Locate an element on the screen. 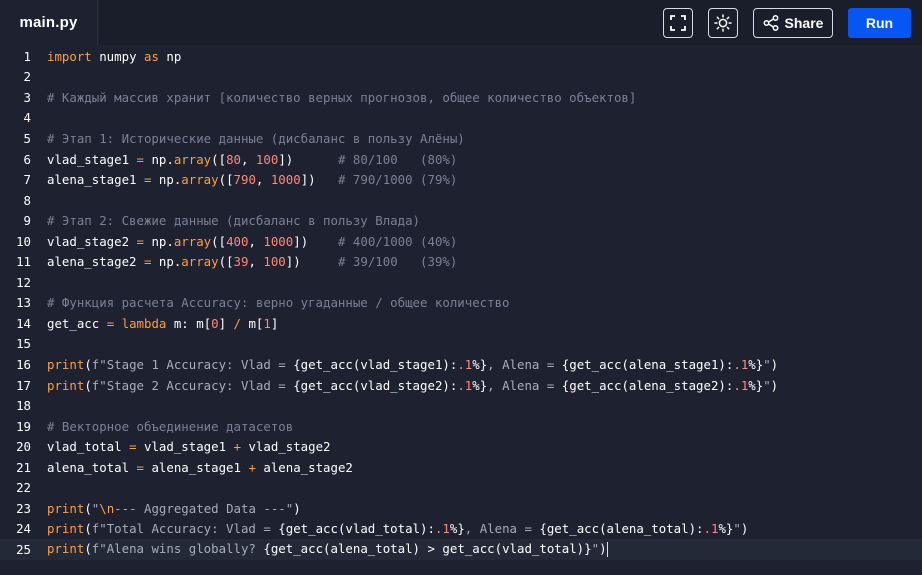 This screenshot has width=922, height=575. code-token: m[ is located at coordinates (252, 323).